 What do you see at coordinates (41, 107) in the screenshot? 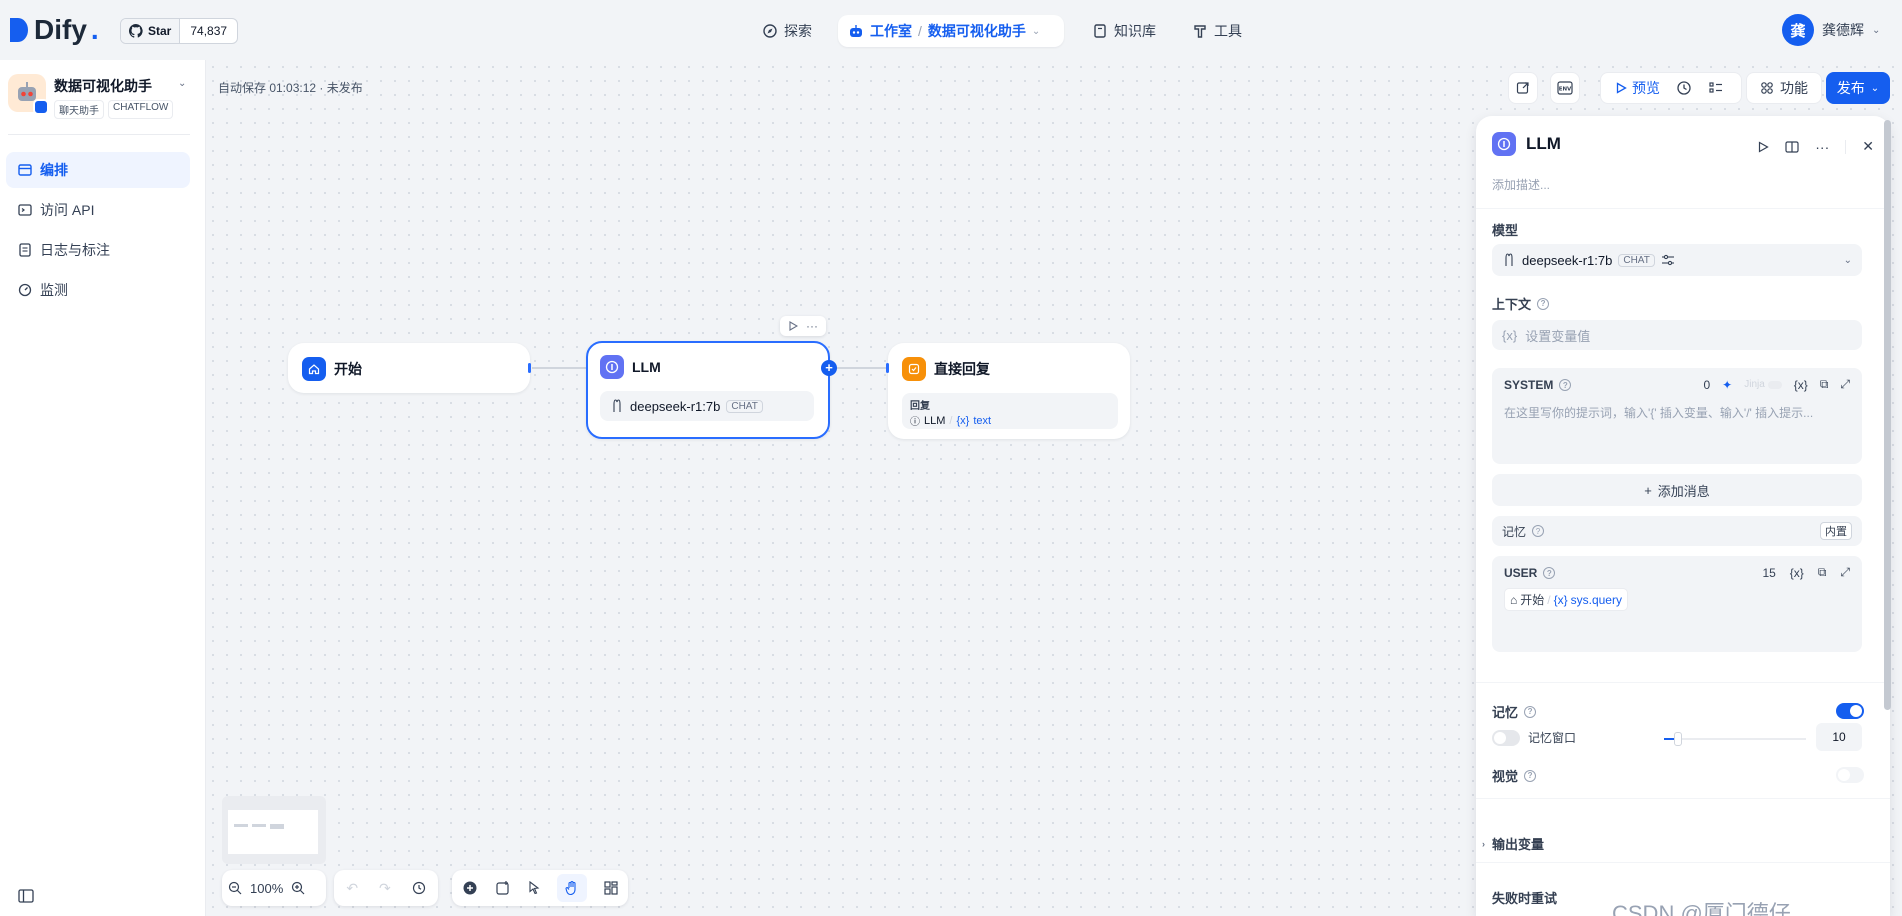
I see `app-type-badge` at bounding box center [41, 107].